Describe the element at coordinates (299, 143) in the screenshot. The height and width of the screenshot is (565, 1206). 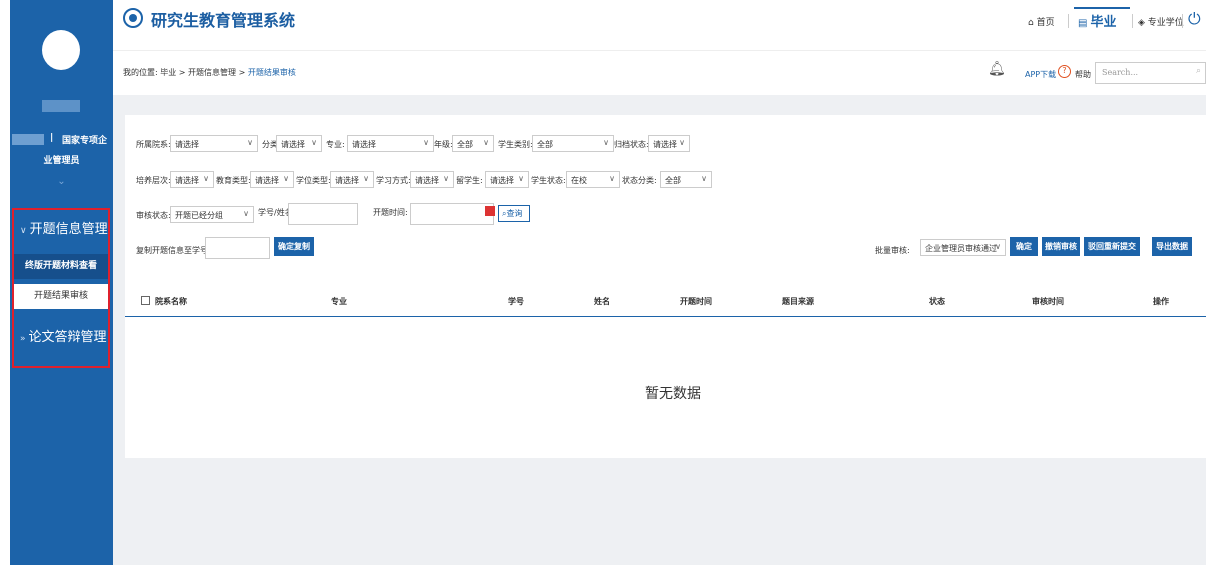
I see `category-select: 请选择 ∨` at that location.